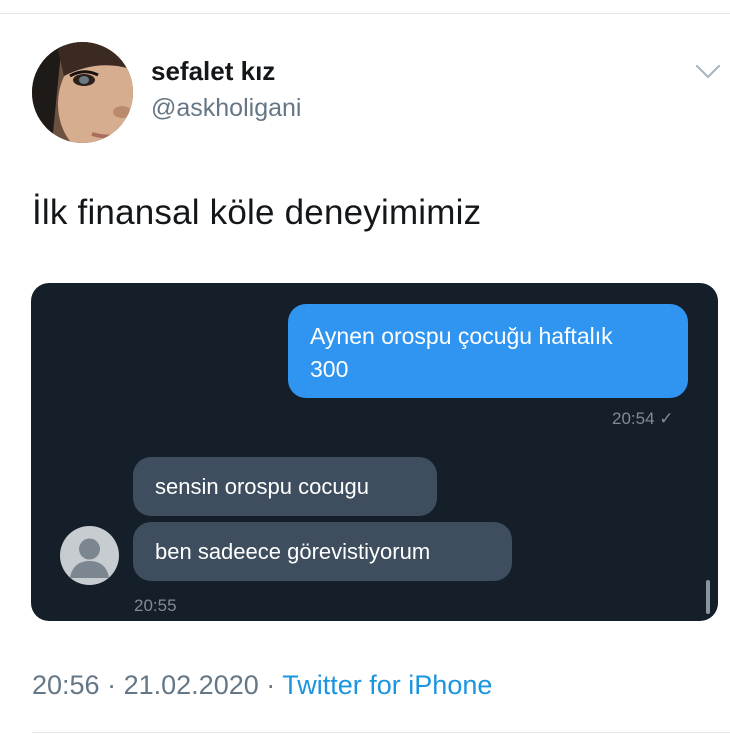 The height and width of the screenshot is (734, 730). I want to click on top-divider, so click(365, 13).